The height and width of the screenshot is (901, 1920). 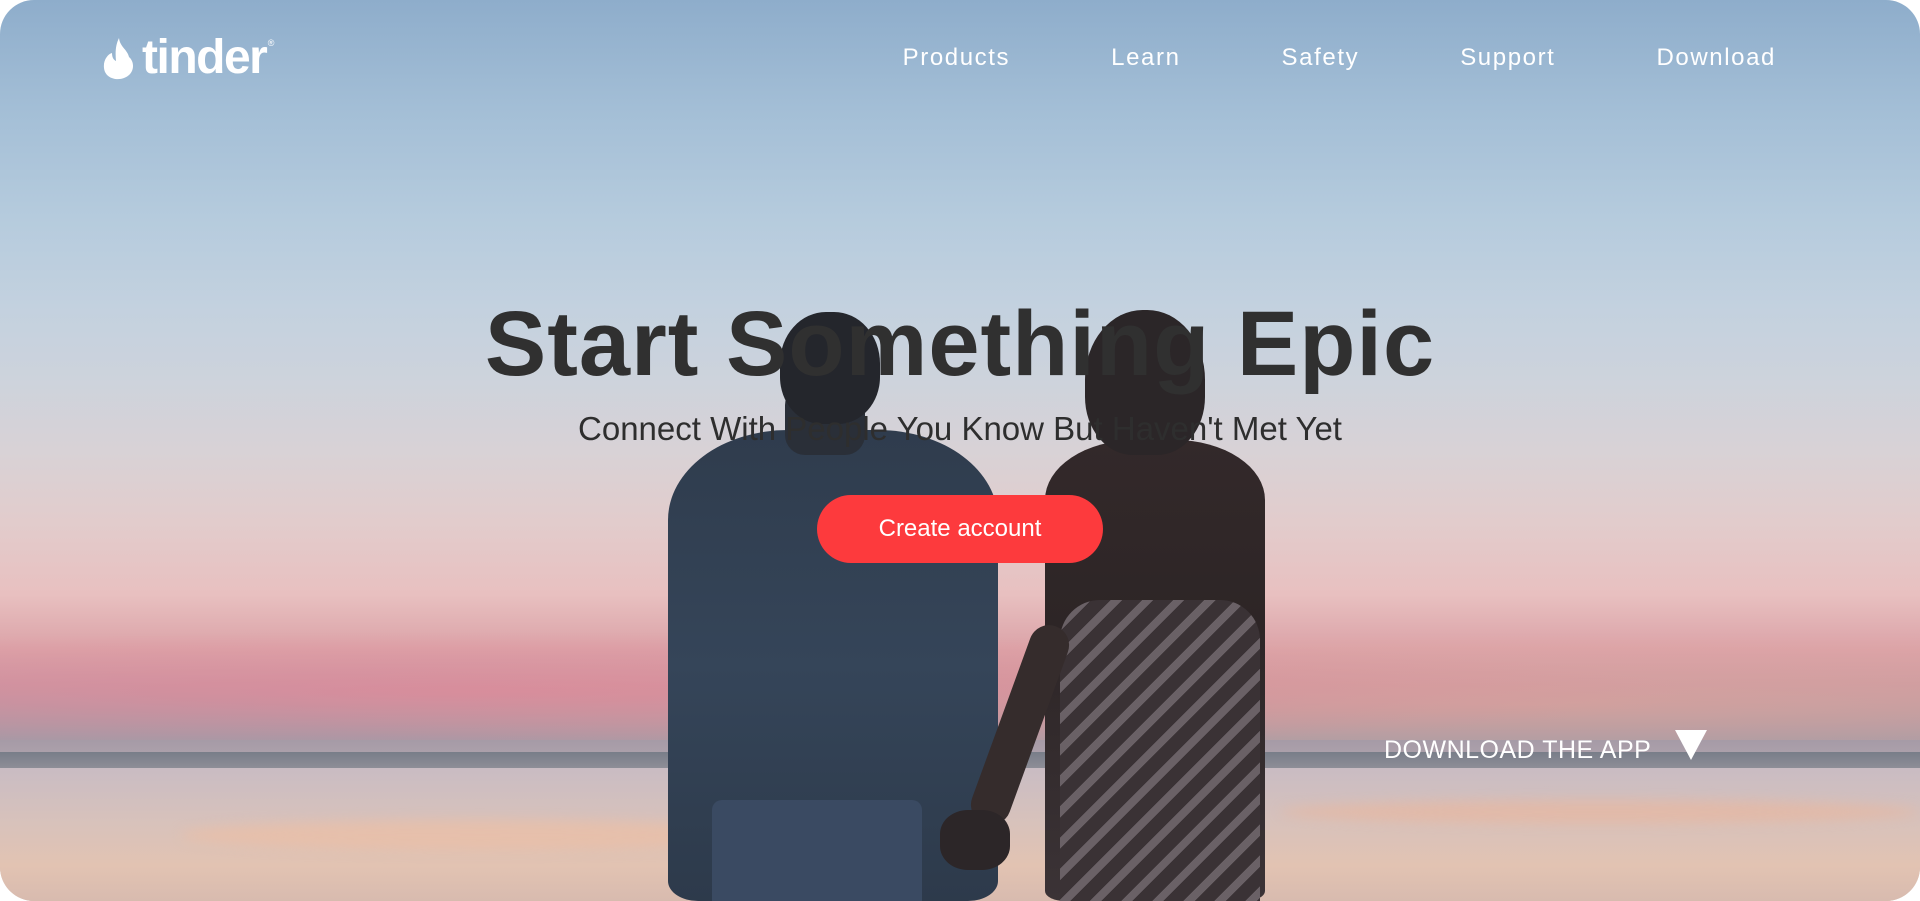 I want to click on download-app-label: DOWNLOAD THE APP, so click(x=1518, y=750).